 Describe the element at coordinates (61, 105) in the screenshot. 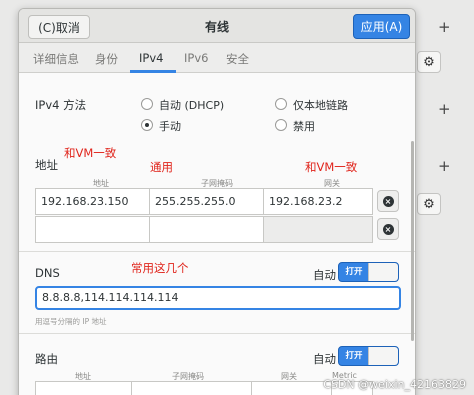

I see `ipv4-method-label: IPv4 方法` at that location.